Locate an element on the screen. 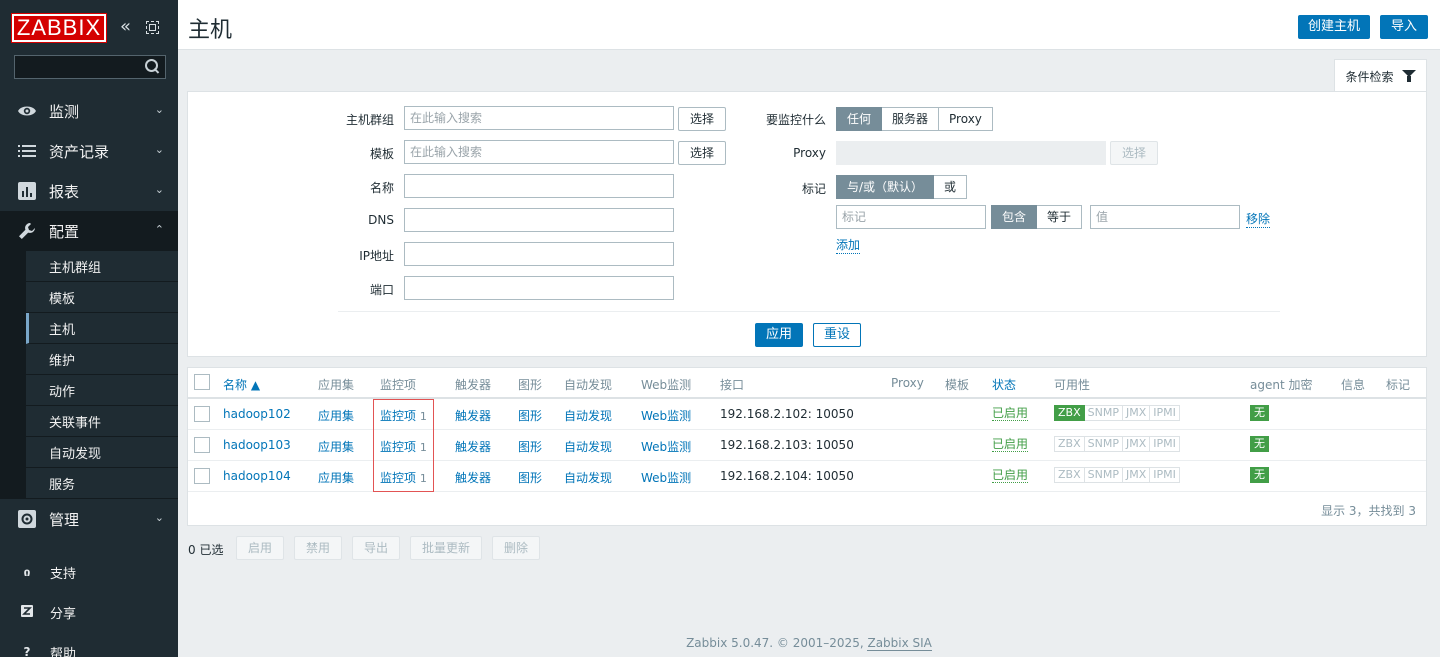 This screenshot has width=1440, height=657. enable-button: 启用 is located at coordinates (260, 548).